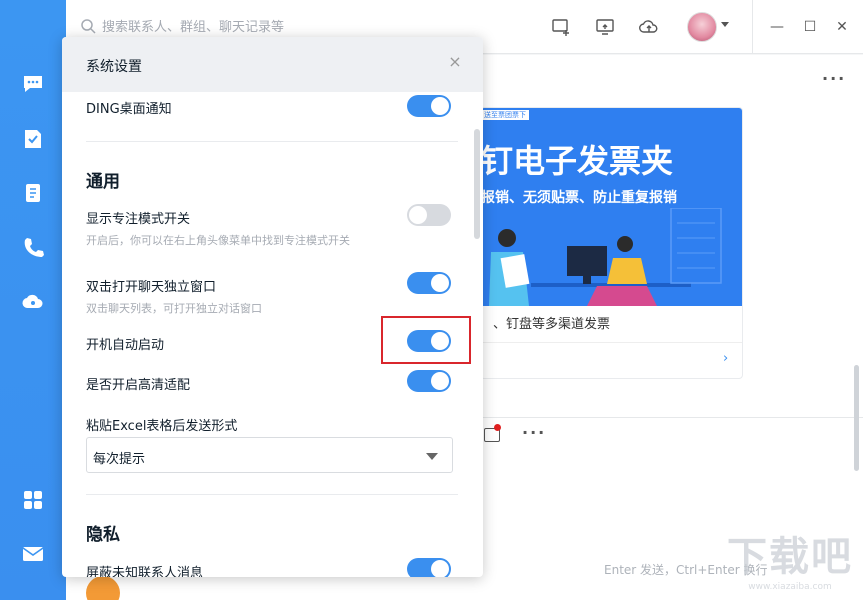  Describe the element at coordinates (455, 62) in the screenshot. I see `close-icon: ×` at that location.